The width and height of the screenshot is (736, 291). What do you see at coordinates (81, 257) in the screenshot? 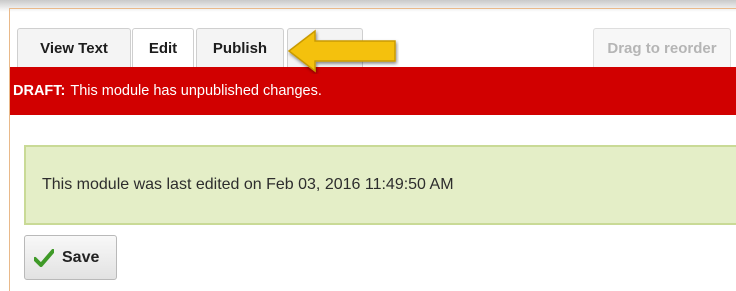
I see `save-label: Save` at bounding box center [81, 257].